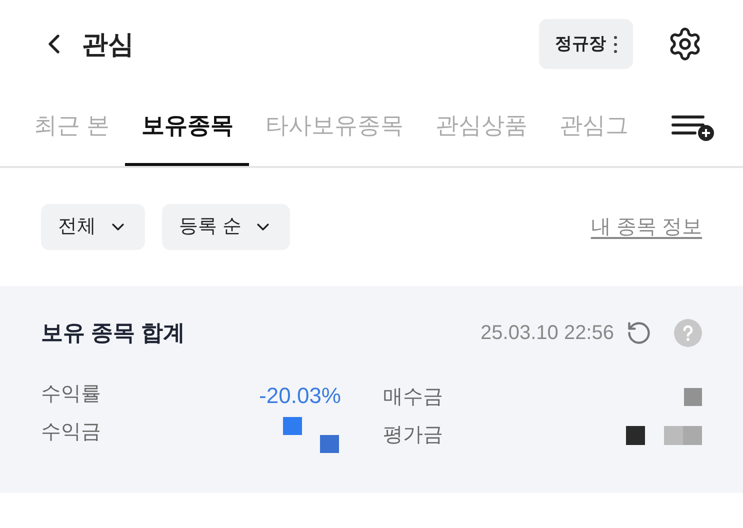 The width and height of the screenshot is (743, 528). I want to click on stat-label: 매수금, so click(413, 397).